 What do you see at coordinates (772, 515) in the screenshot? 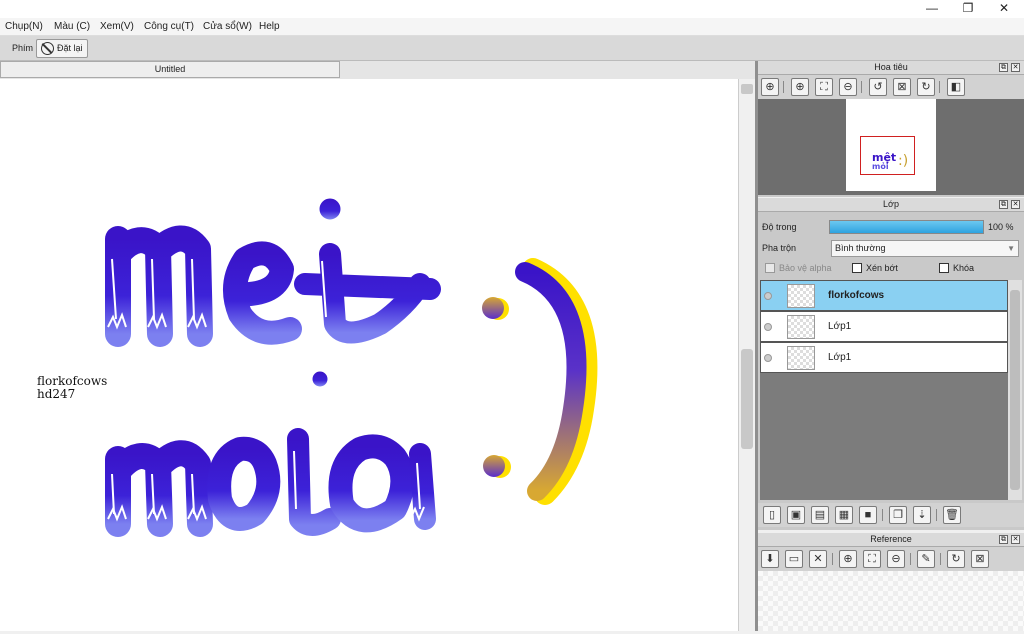
I see `new-layer-icon: ▯` at bounding box center [772, 515].